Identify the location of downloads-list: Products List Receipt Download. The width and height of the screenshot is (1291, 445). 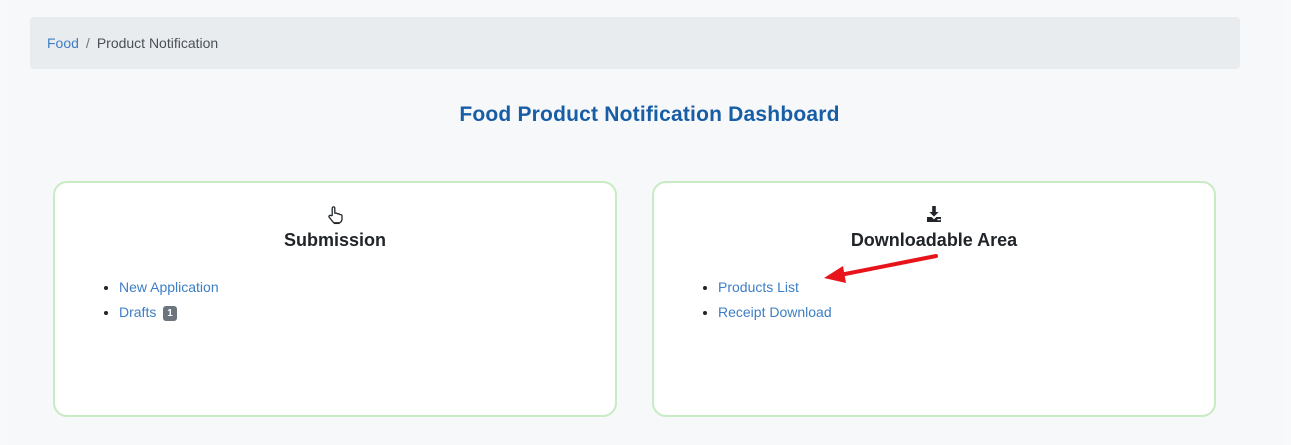
(759, 300).